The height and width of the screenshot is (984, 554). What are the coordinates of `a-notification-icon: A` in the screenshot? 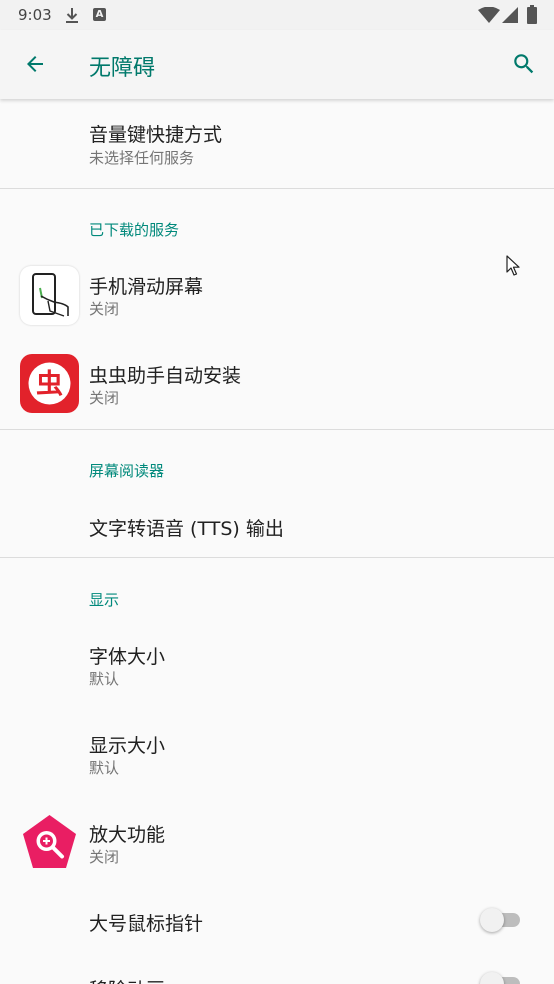 It's located at (99, 14).